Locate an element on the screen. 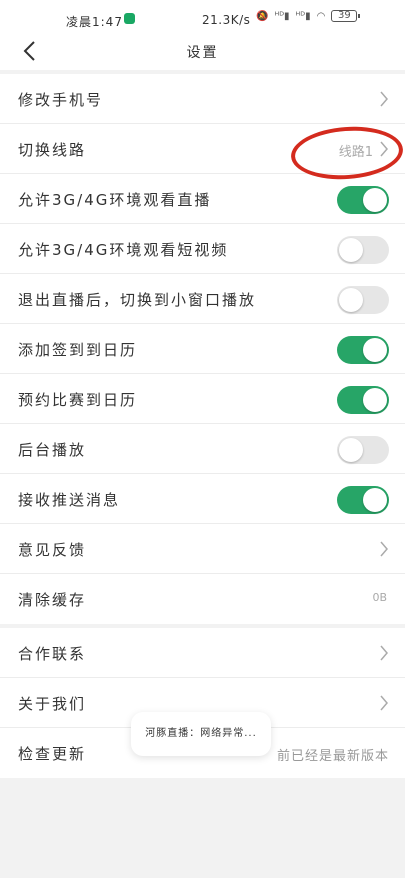  allow-short-video-mobile-toggle is located at coordinates (363, 250).